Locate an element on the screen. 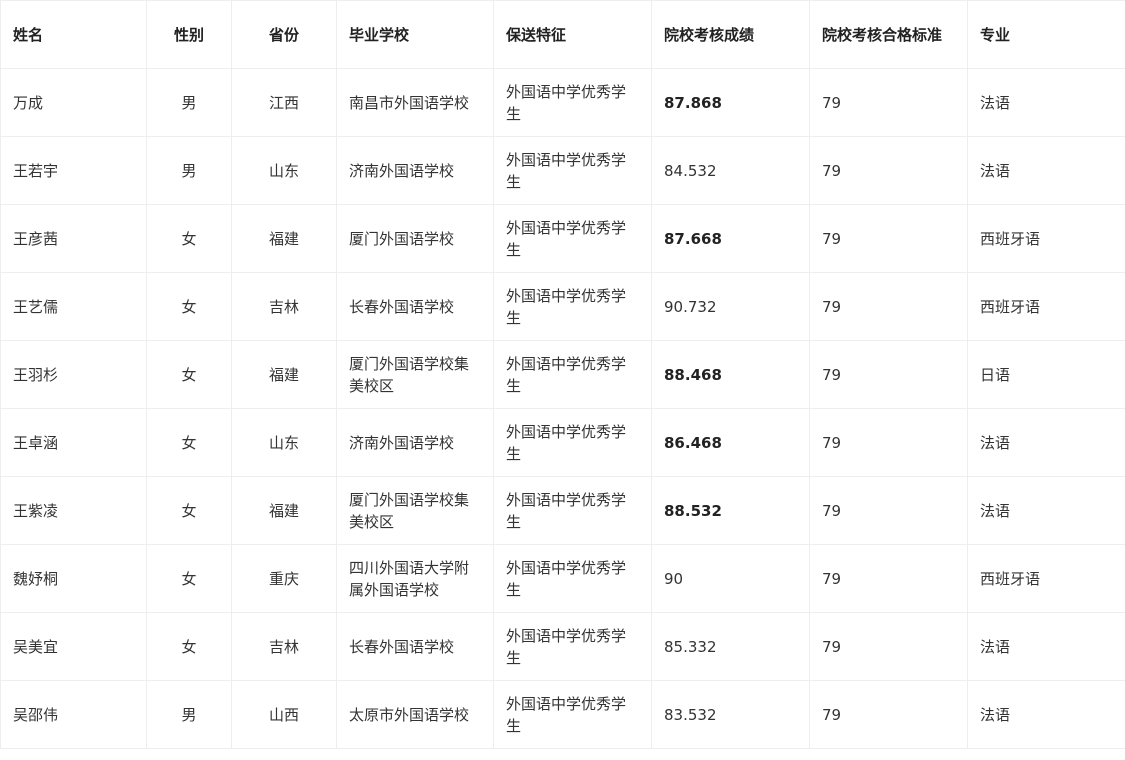 The width and height of the screenshot is (1125, 760). cell-province: 江西 is located at coordinates (284, 102).